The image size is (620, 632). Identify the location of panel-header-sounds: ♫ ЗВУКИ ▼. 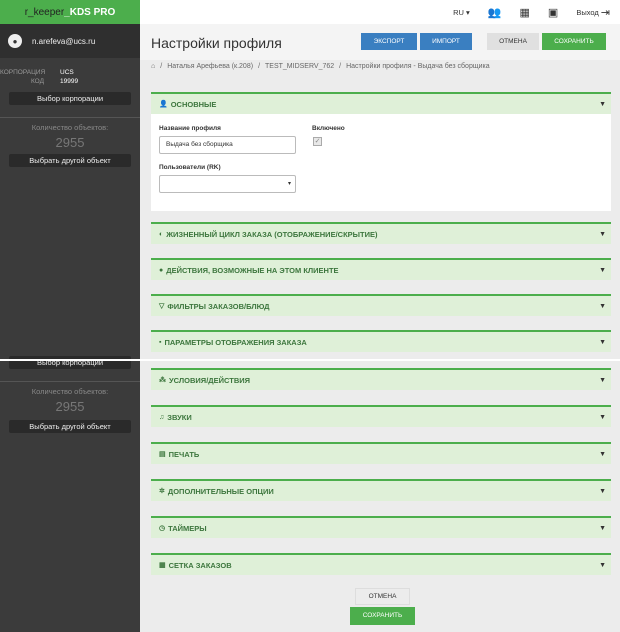
(381, 417).